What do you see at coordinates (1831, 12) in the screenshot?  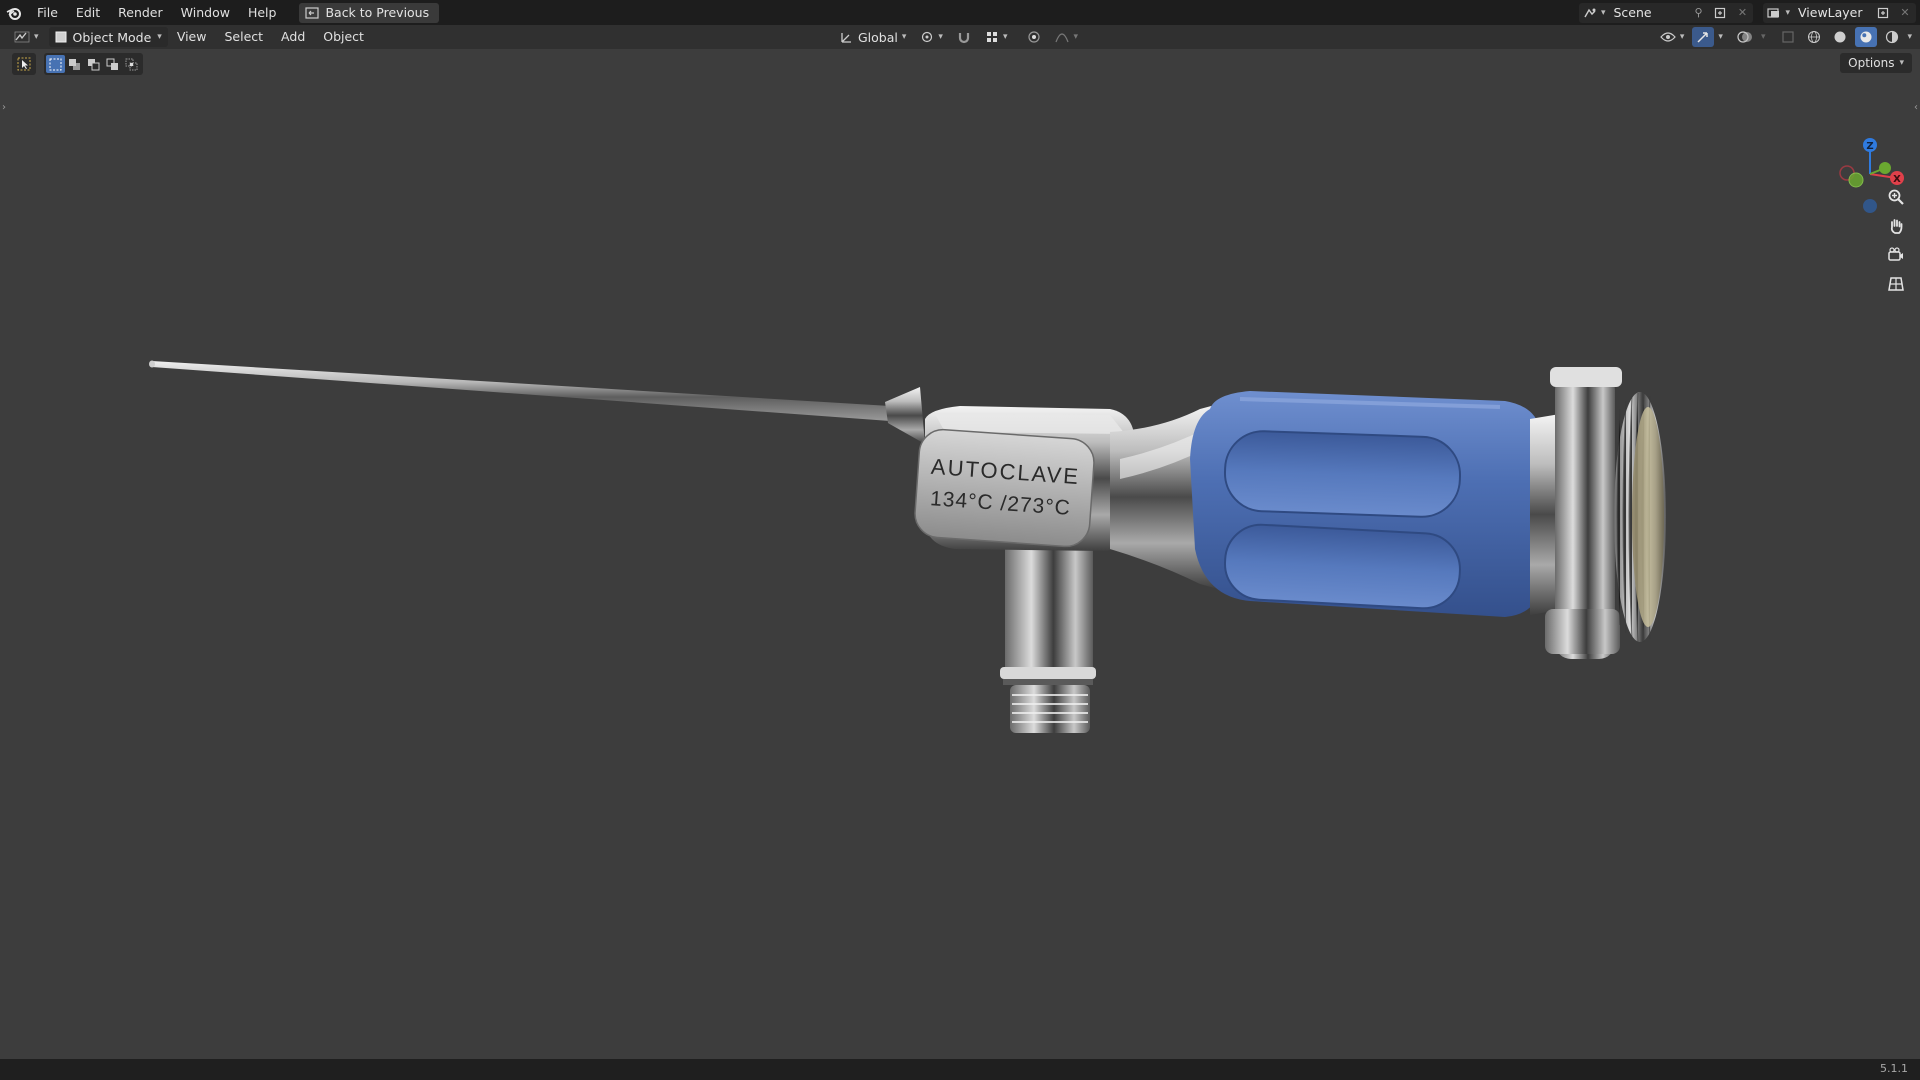 I see `view-layer-name: ViewLayer` at bounding box center [1831, 12].